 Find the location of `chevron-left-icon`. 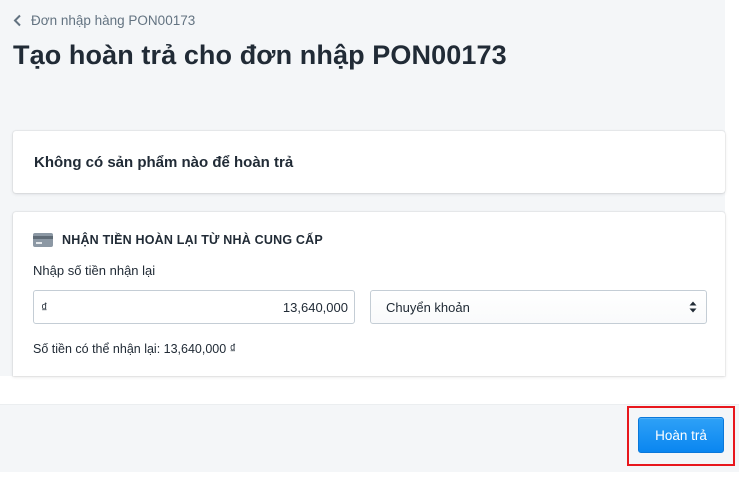

chevron-left-icon is located at coordinates (19, 20).